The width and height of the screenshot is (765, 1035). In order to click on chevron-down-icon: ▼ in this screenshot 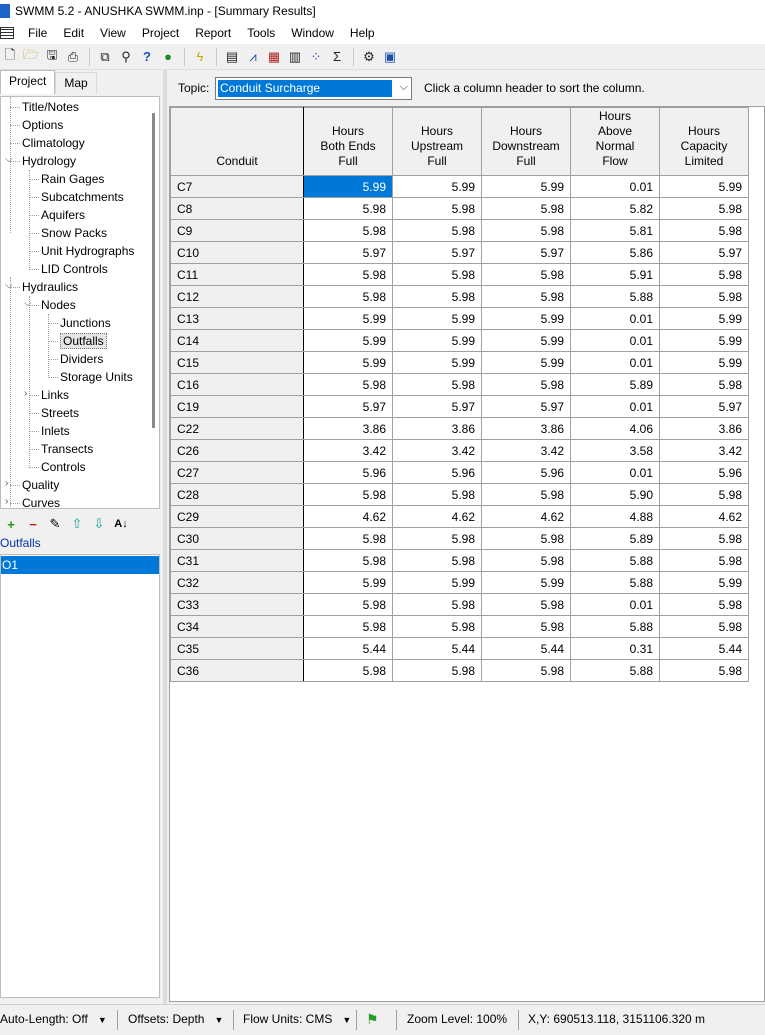, I will do `click(218, 1020)`.